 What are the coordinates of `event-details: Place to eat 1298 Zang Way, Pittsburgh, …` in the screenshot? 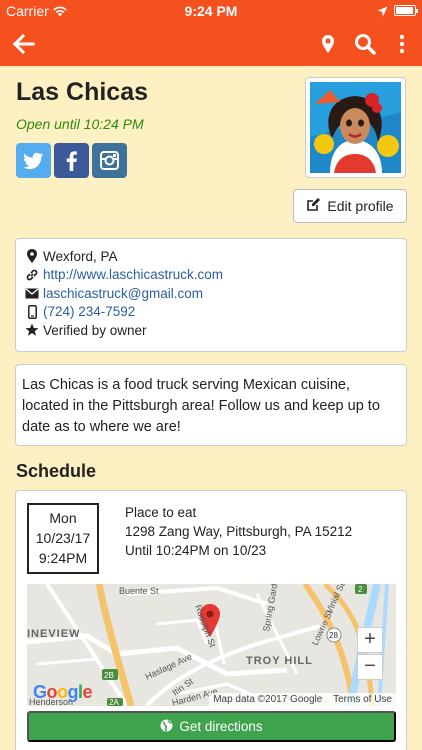 It's located at (238, 531).